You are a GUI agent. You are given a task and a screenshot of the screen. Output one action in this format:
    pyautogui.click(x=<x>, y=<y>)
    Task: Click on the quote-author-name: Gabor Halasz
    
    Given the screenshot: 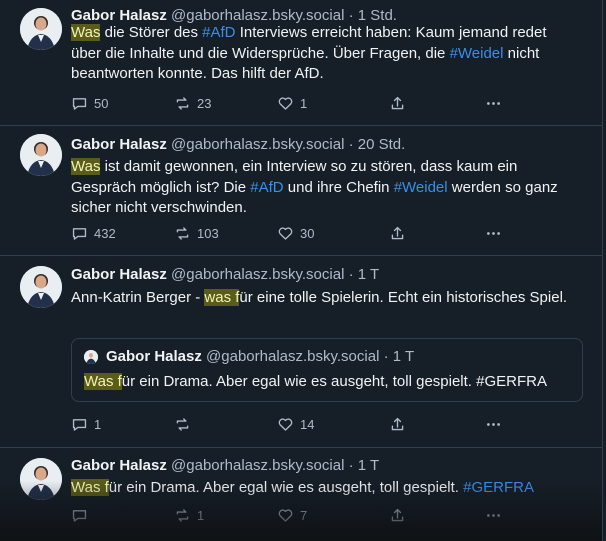 What is the action you would take?
    pyautogui.click(x=154, y=356)
    